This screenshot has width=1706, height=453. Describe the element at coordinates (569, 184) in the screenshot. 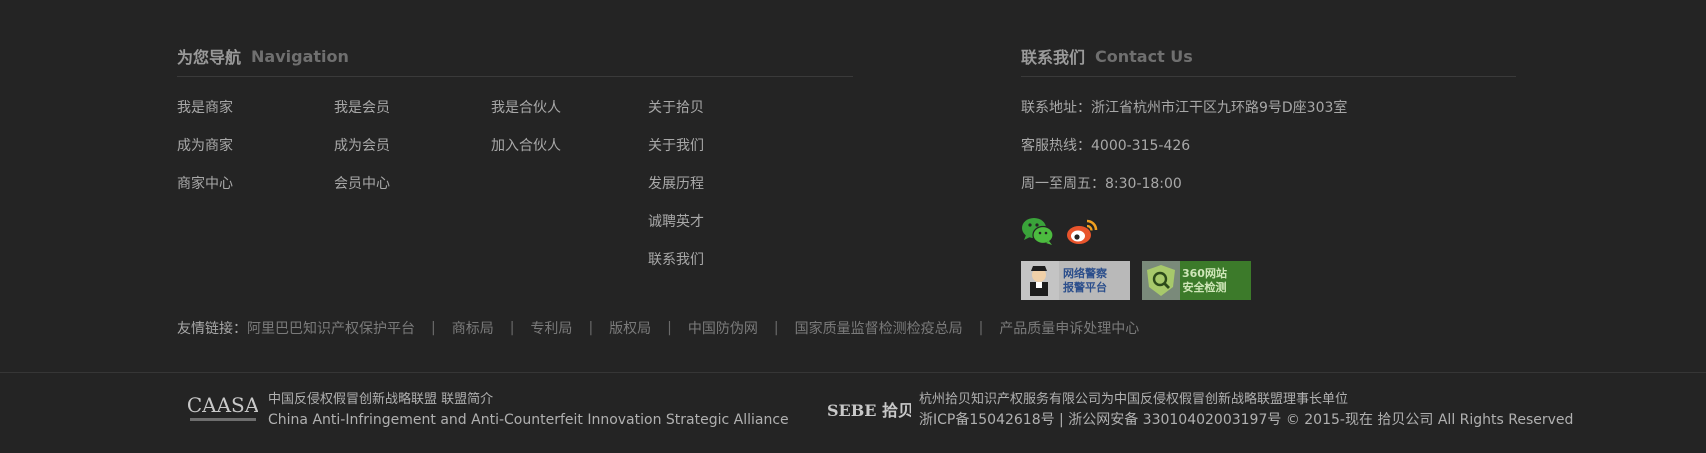

I see `nav-column: 我是合伙人 加入合伙人` at that location.